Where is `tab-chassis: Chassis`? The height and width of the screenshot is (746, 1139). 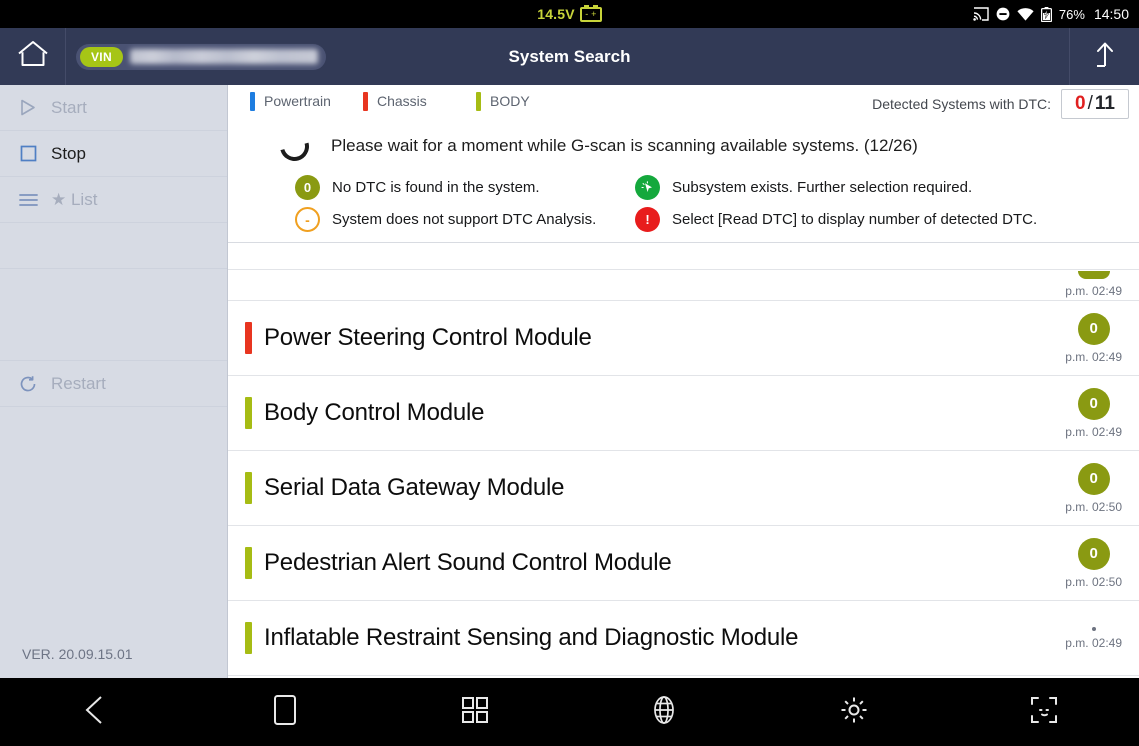 tab-chassis: Chassis is located at coordinates (419, 101).